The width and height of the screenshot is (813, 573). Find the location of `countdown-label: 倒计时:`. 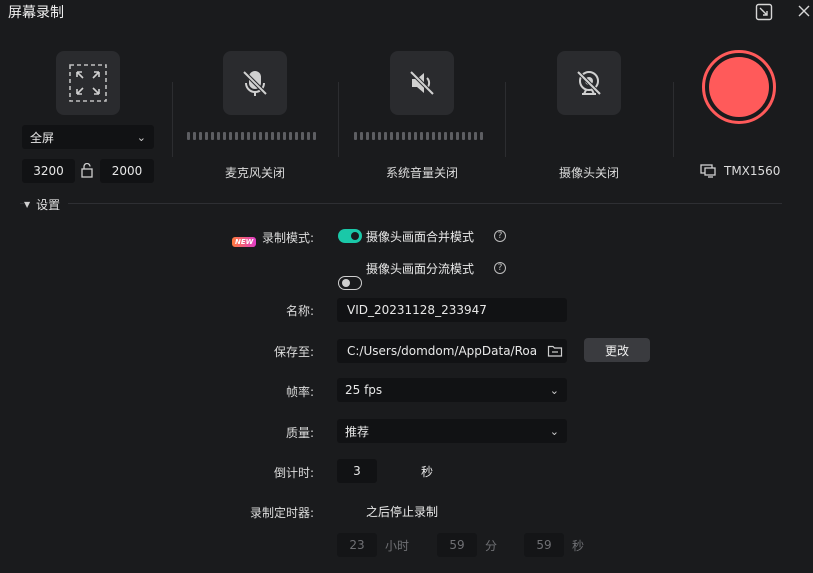

countdown-label: 倒计时: is located at coordinates (293, 473).